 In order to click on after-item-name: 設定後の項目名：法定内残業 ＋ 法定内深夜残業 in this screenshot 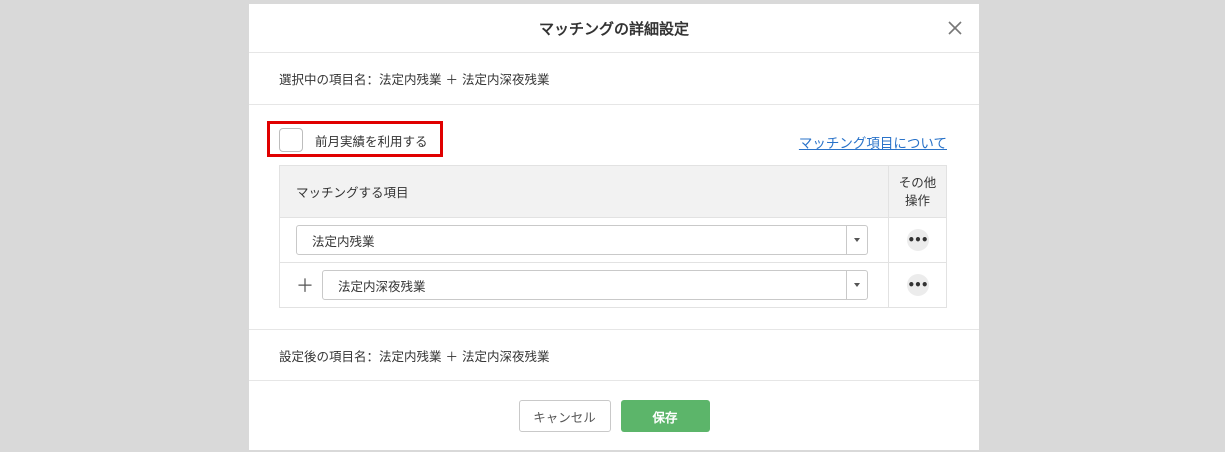, I will do `click(614, 355)`.